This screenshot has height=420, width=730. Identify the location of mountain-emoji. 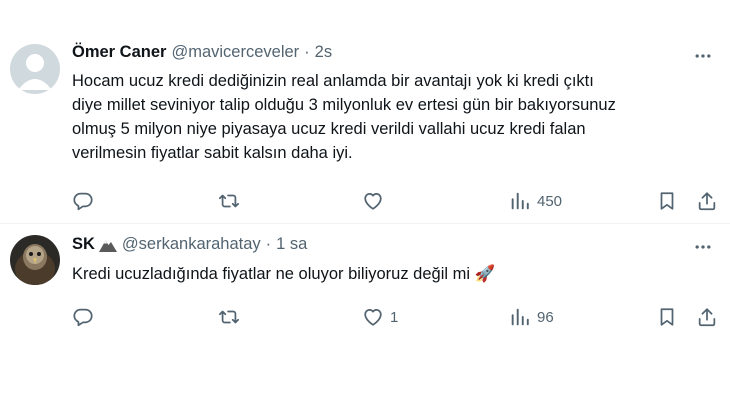
(107, 245).